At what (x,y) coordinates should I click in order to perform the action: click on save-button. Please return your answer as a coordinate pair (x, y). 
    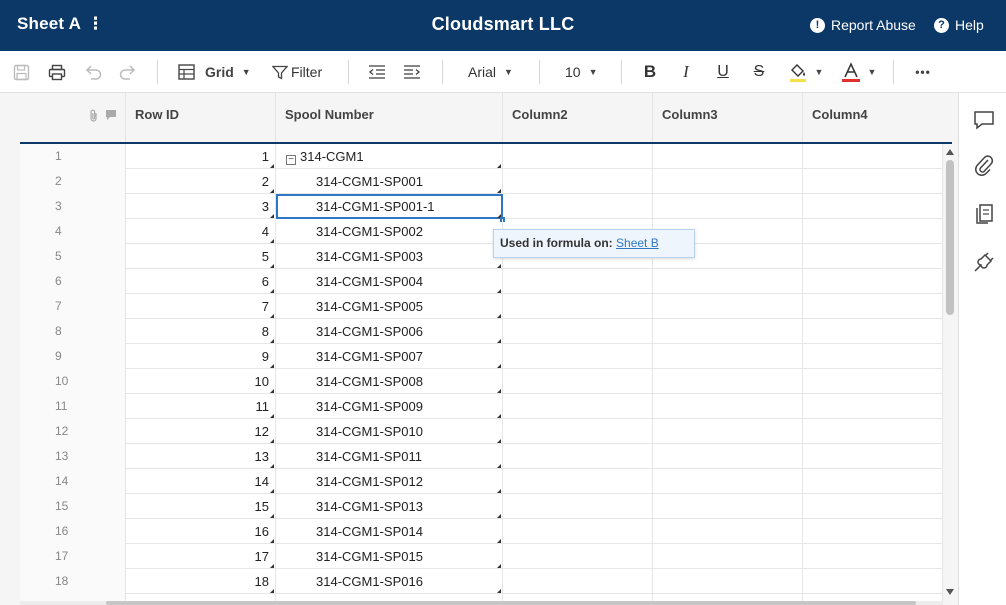
    Looking at the image, I should click on (21, 72).